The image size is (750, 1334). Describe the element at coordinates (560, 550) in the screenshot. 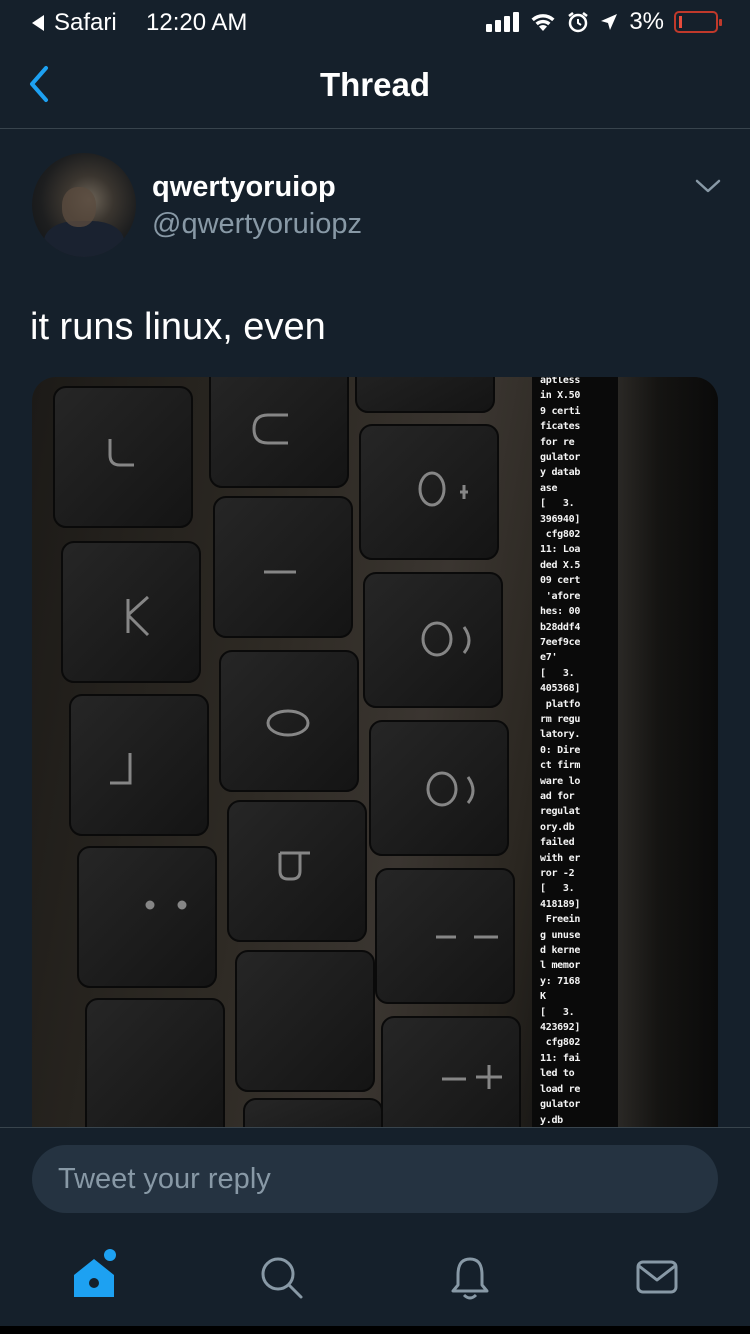

I see `terminal-line: 11: Loa` at that location.